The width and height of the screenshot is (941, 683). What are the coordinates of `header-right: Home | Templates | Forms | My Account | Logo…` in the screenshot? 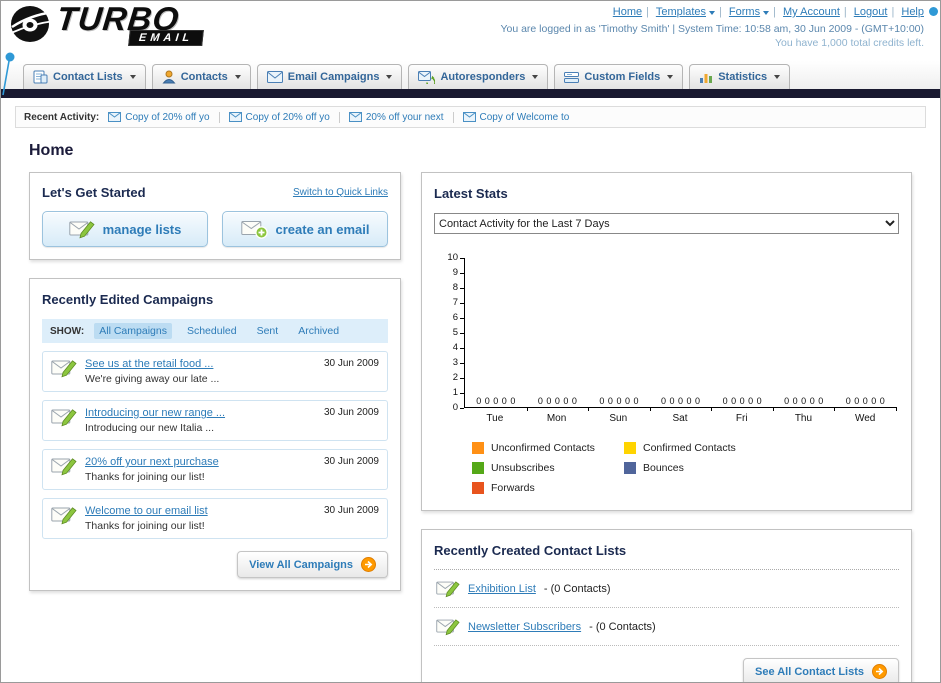 It's located at (712, 27).